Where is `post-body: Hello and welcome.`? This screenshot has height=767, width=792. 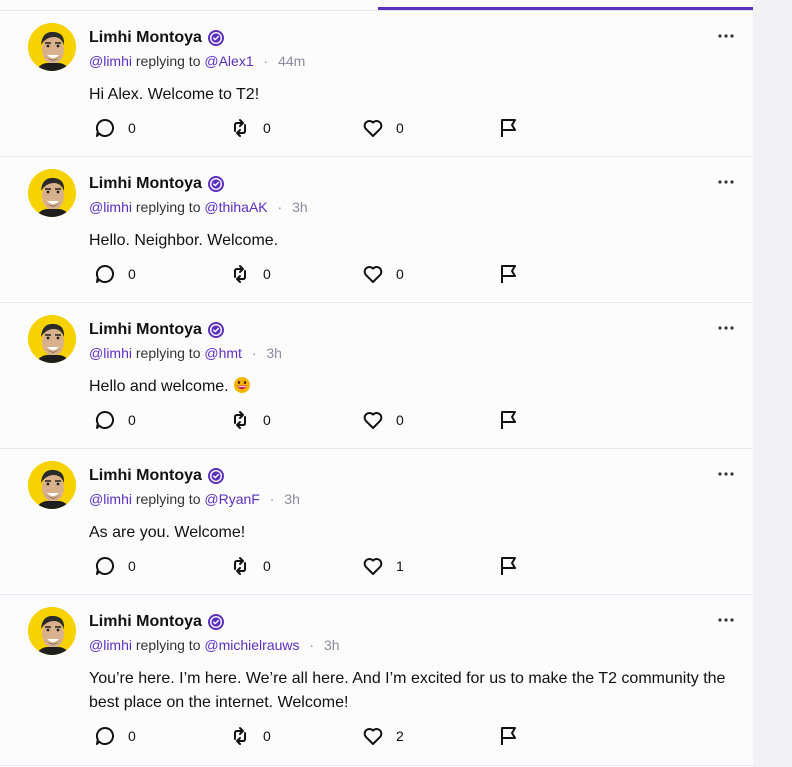 post-body: Hello and welcome. is located at coordinates (414, 387).